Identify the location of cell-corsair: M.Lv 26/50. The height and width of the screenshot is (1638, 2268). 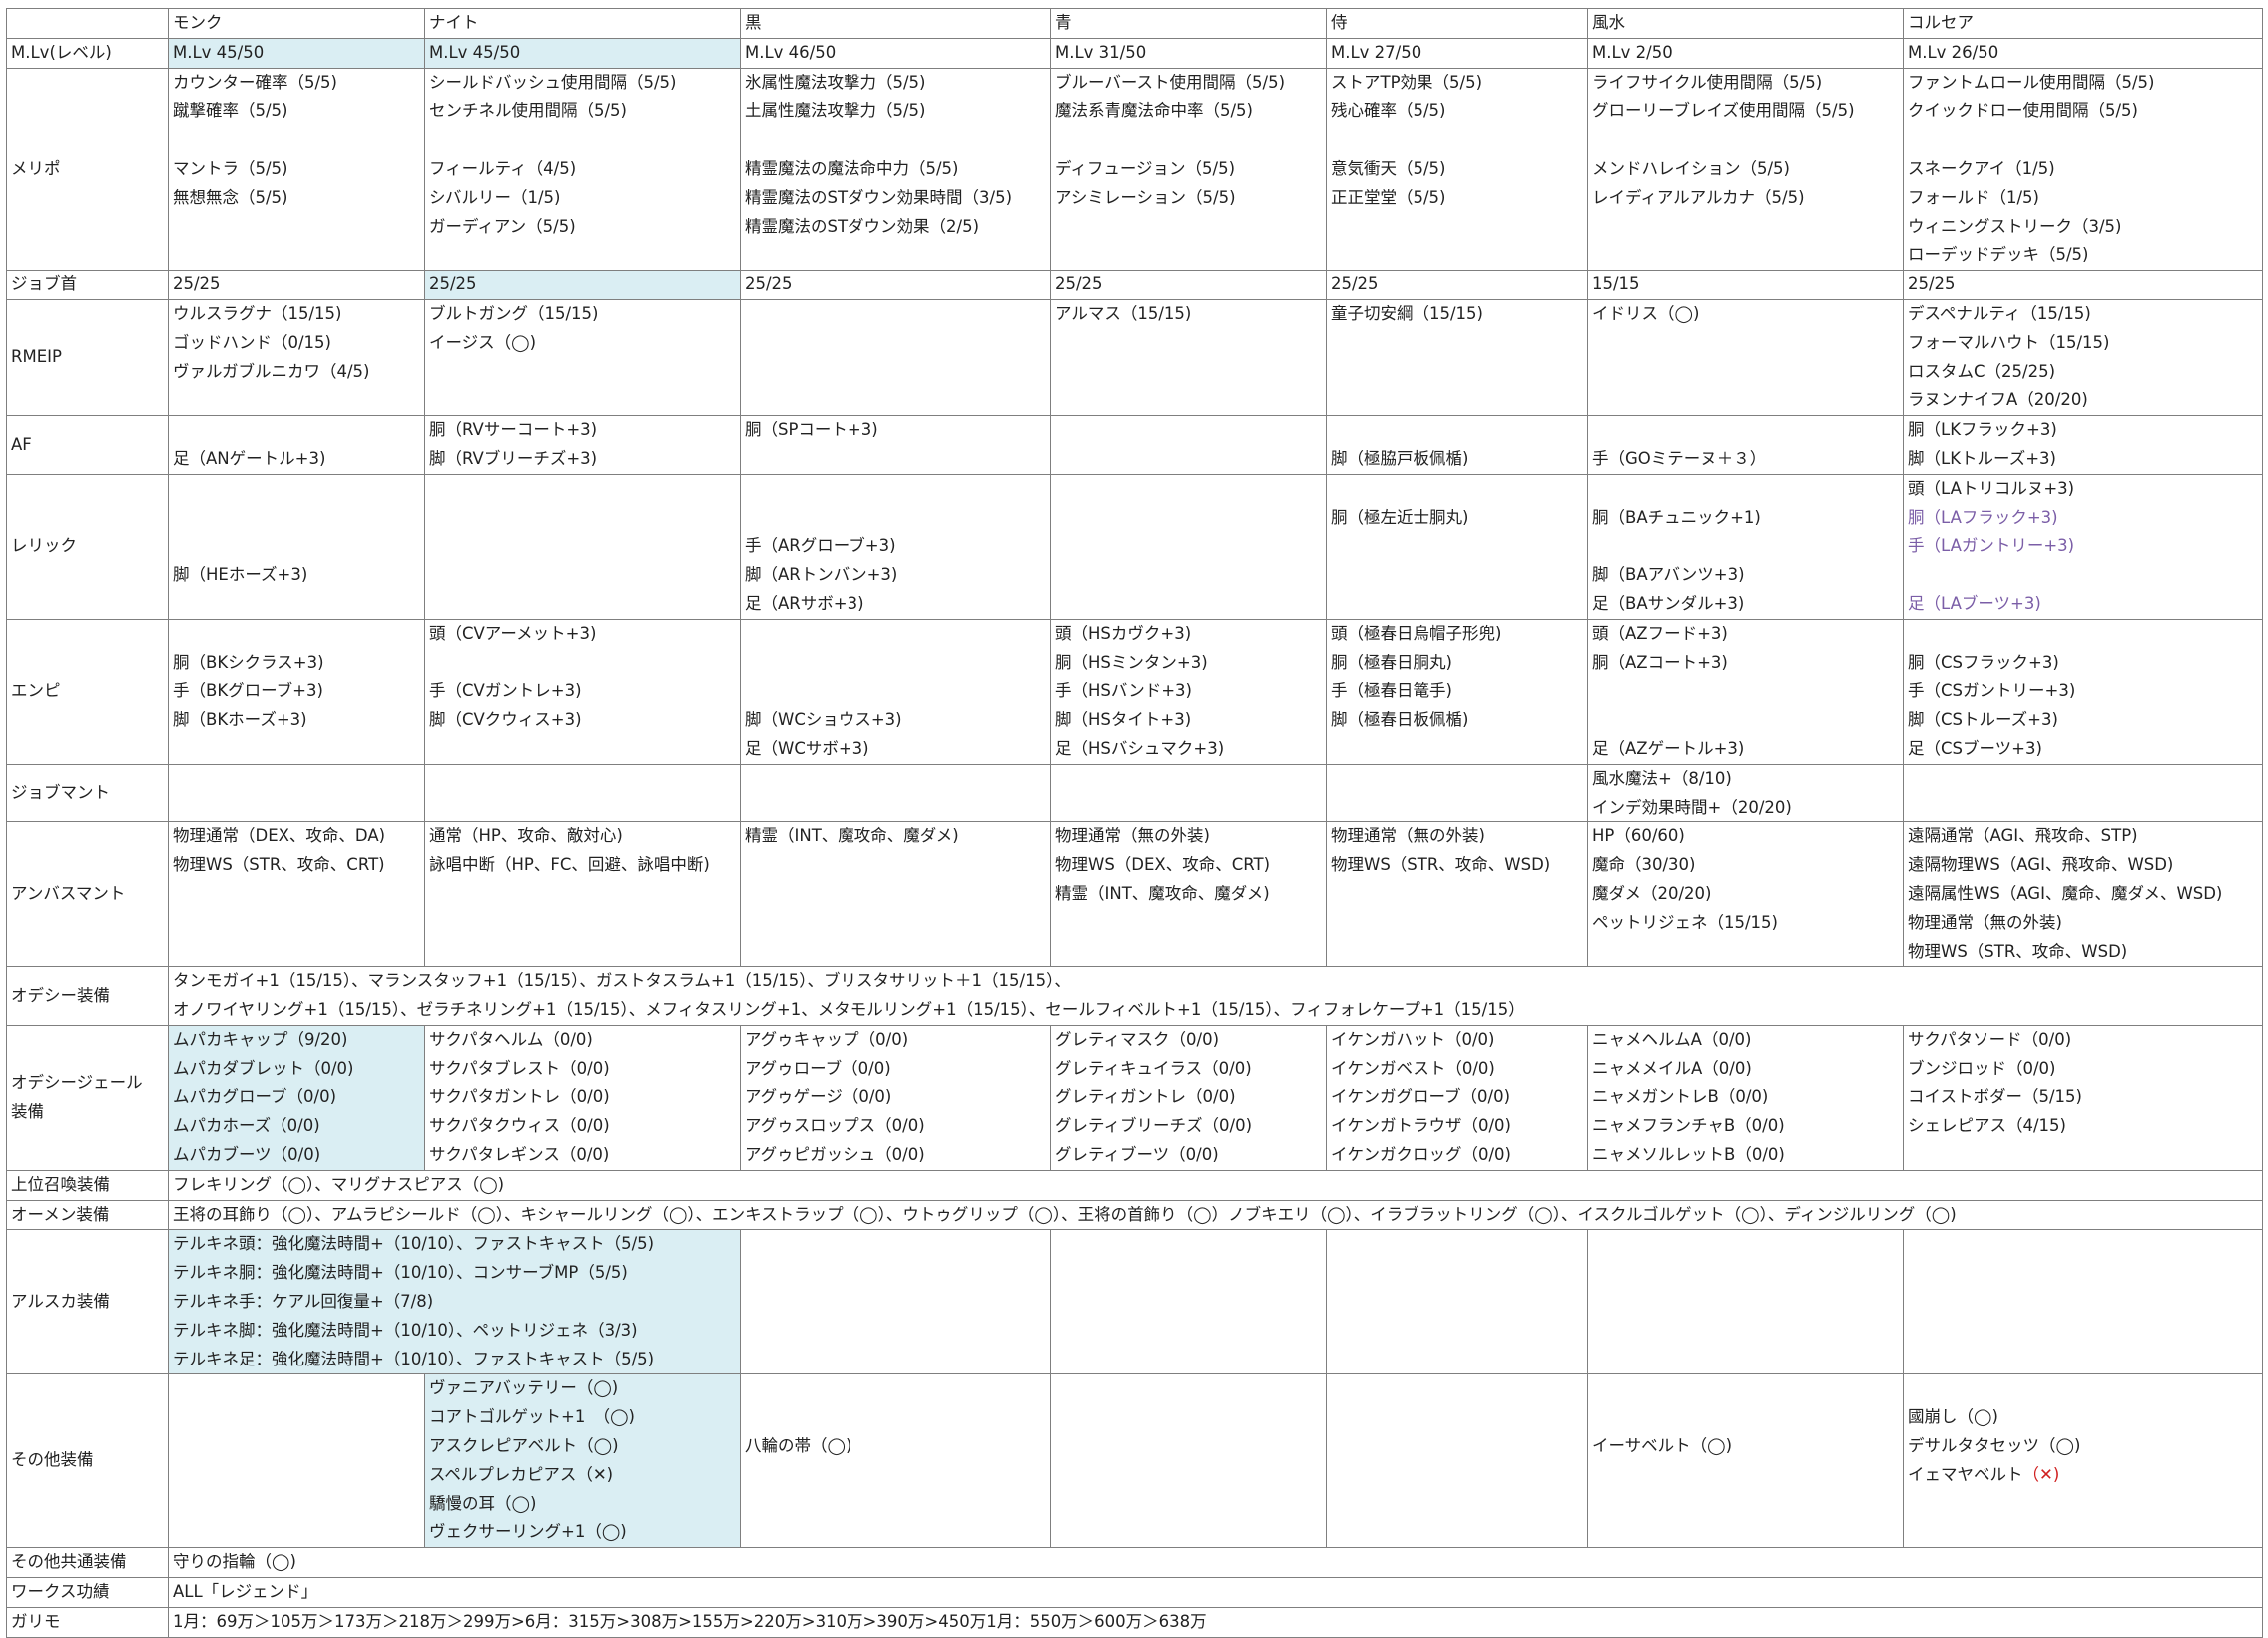
(2083, 53).